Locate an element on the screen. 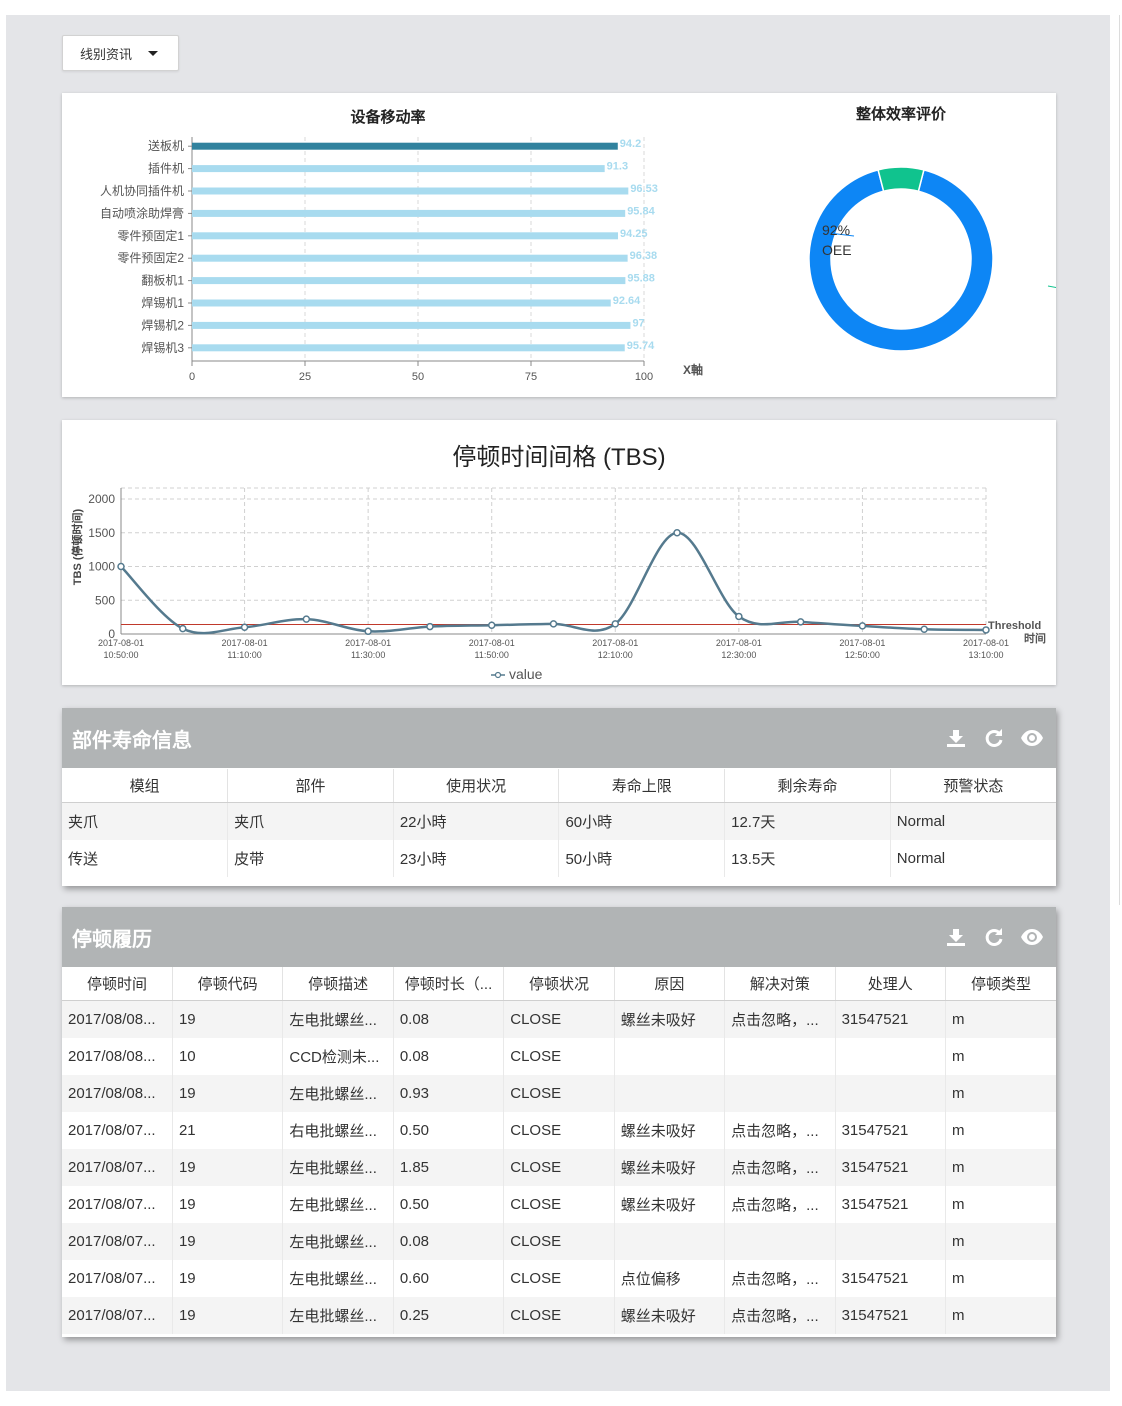  table-row: 2017/08/07... 19 左电批螺丝... 0.08 CLOSE m is located at coordinates (559, 1241).